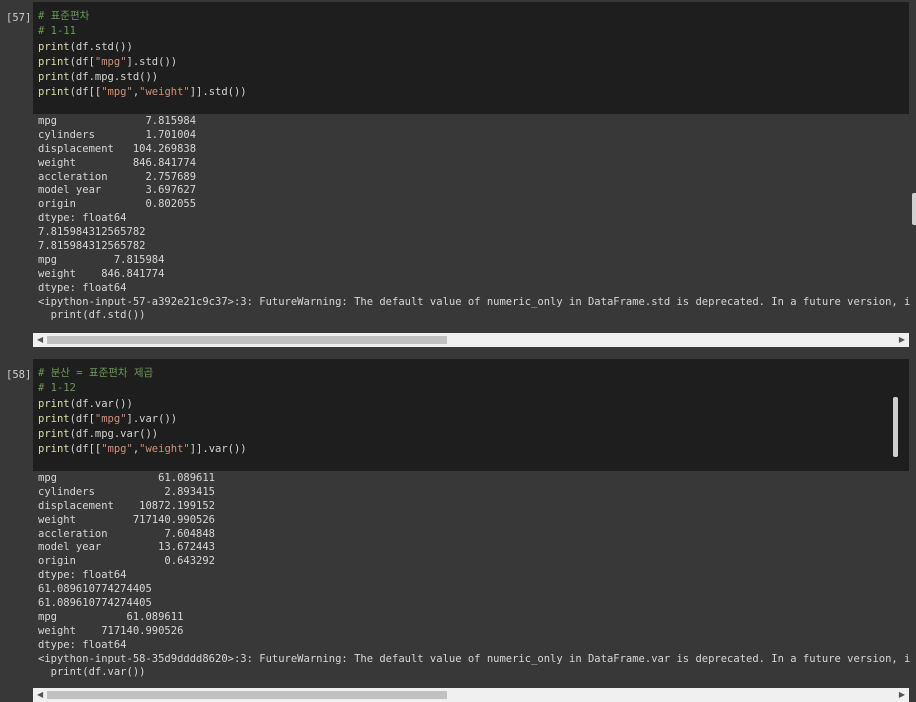 The width and height of the screenshot is (916, 702). I want to click on code-line: print(df[["mpg","weight"]].std()), so click(142, 92).